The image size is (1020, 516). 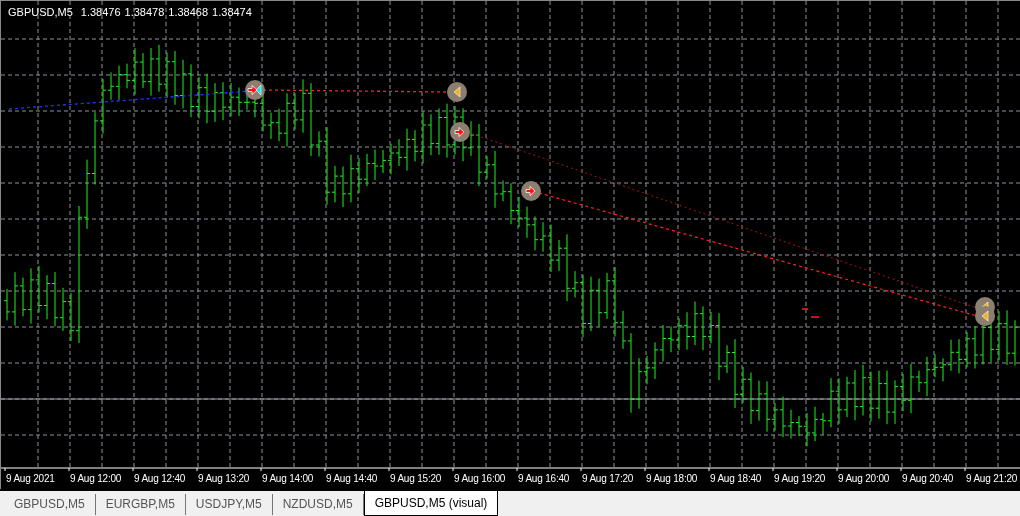 I want to click on price-quote: 1.38478, so click(x=144, y=12).